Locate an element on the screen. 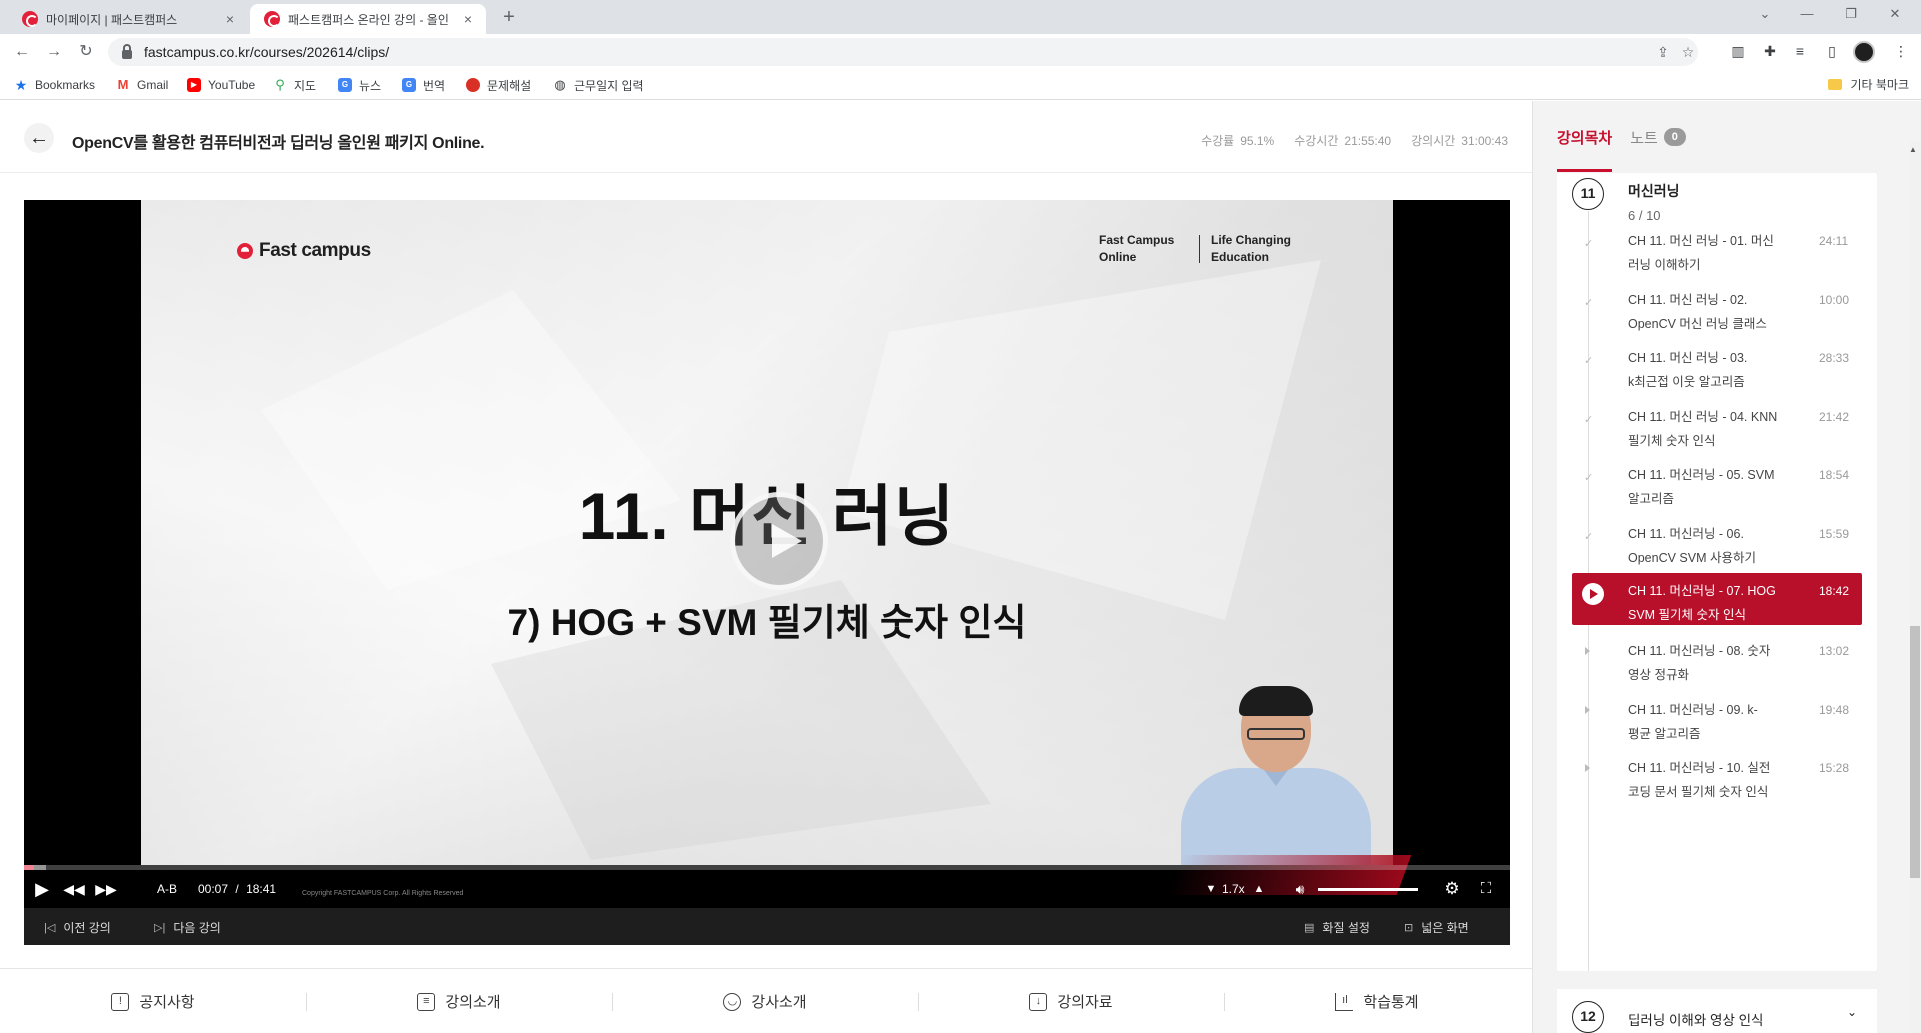  bookmark-item: G 뉴스 is located at coordinates (359, 85).